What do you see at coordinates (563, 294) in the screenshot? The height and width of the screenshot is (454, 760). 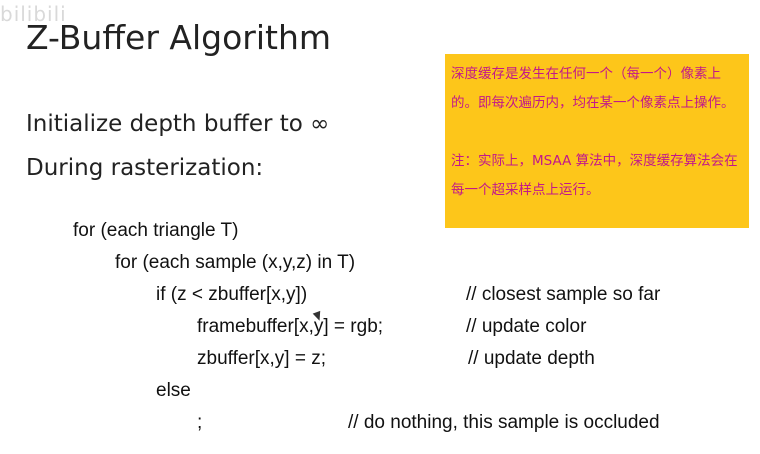 I see `code-comment-3: // closest sample so far` at bounding box center [563, 294].